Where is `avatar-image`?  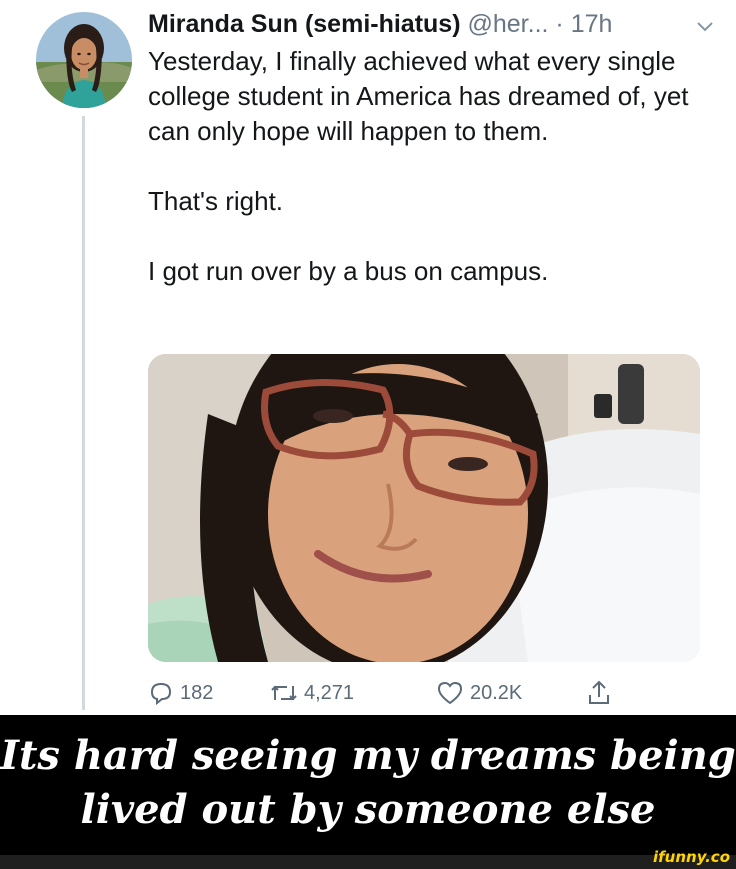
avatar-image is located at coordinates (84, 60).